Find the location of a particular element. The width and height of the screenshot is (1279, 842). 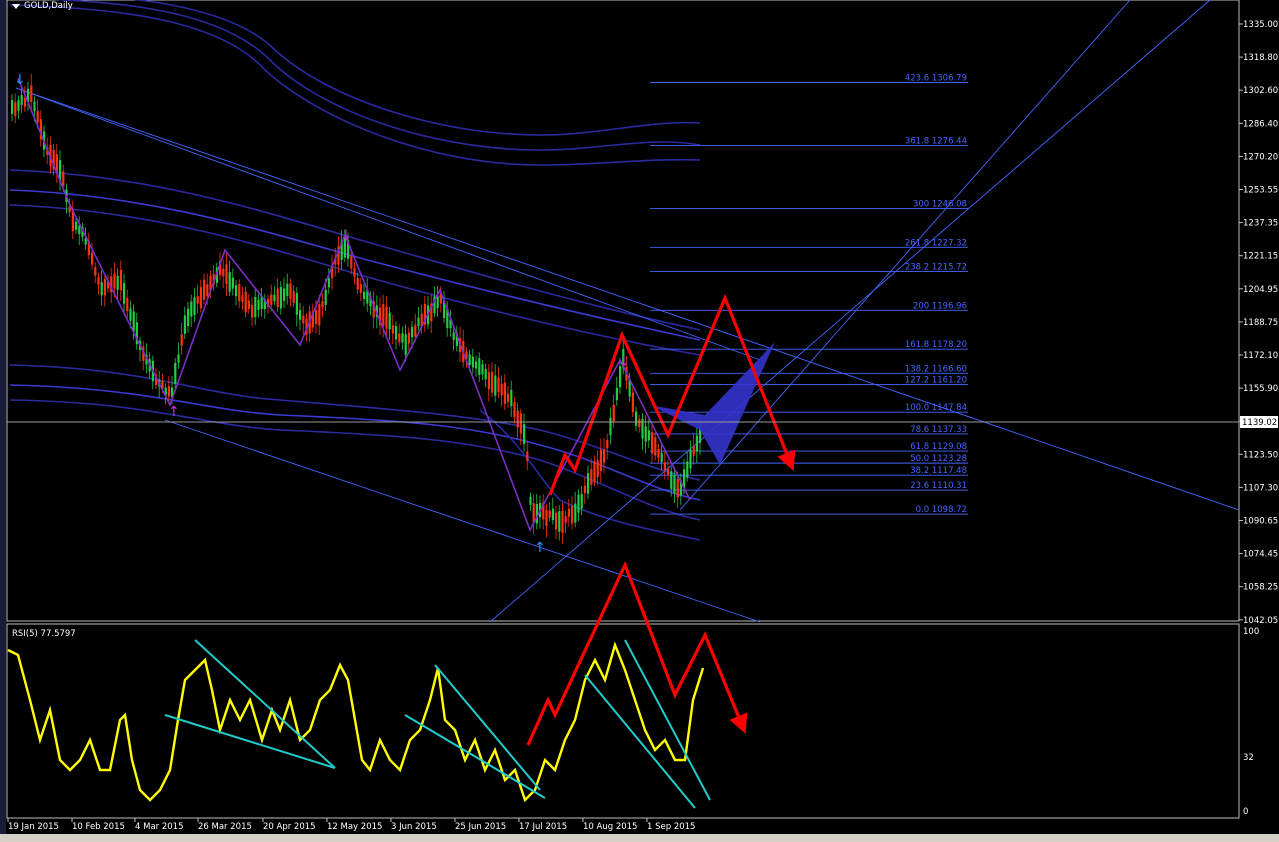

price-axis-label: 1058.25 is located at coordinates (1260, 588).